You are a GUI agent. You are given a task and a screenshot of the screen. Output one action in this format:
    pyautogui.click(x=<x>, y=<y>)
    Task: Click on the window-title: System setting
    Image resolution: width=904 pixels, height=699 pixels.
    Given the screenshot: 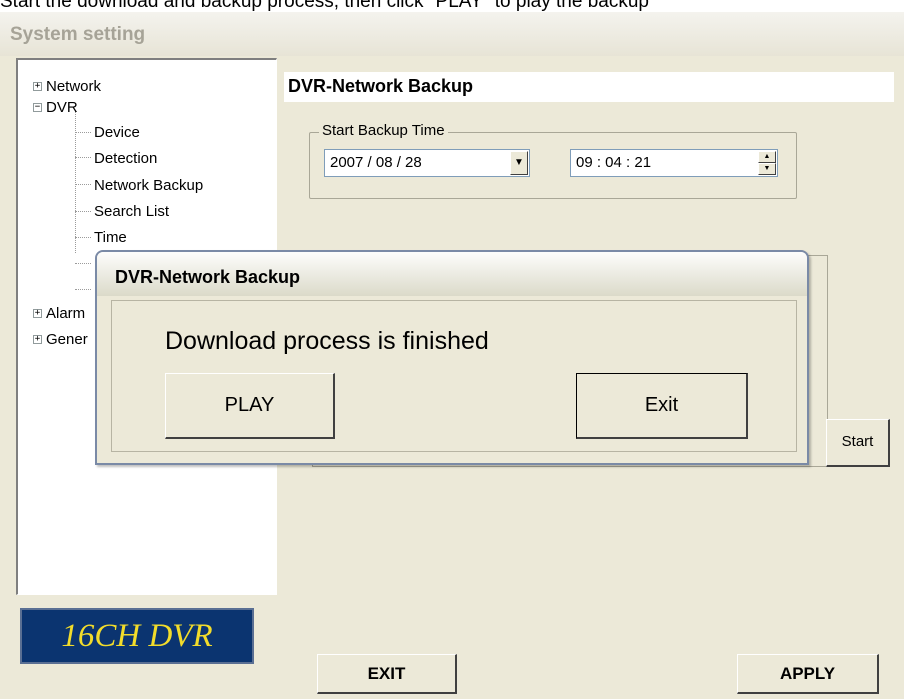 What is the action you would take?
    pyautogui.click(x=78, y=34)
    